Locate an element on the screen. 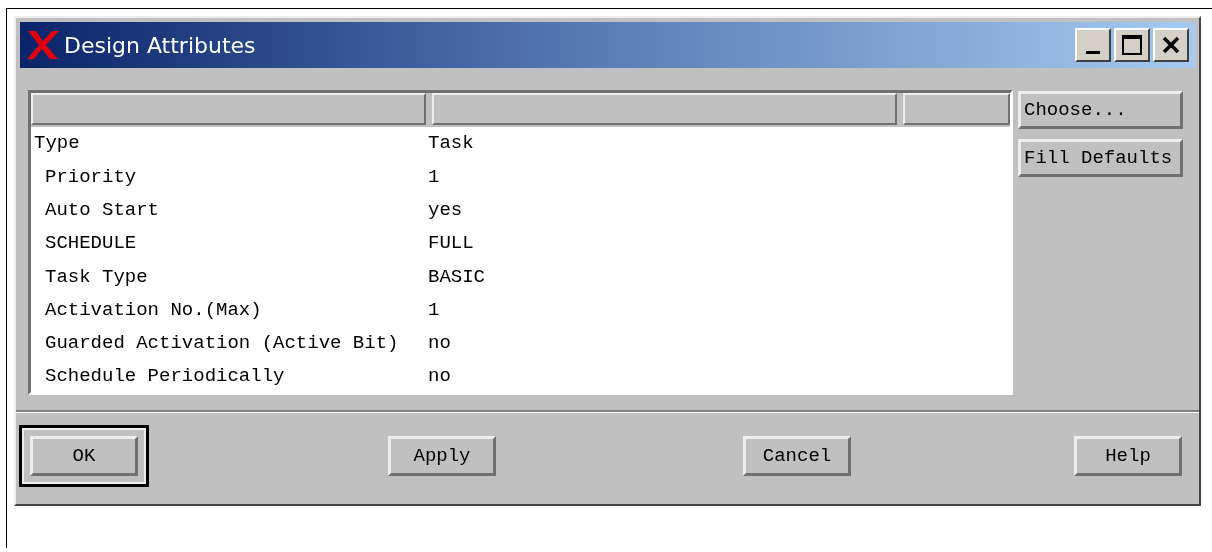 The image size is (1212, 552). attribute-name: Activation No.(Max) is located at coordinates (153, 310).